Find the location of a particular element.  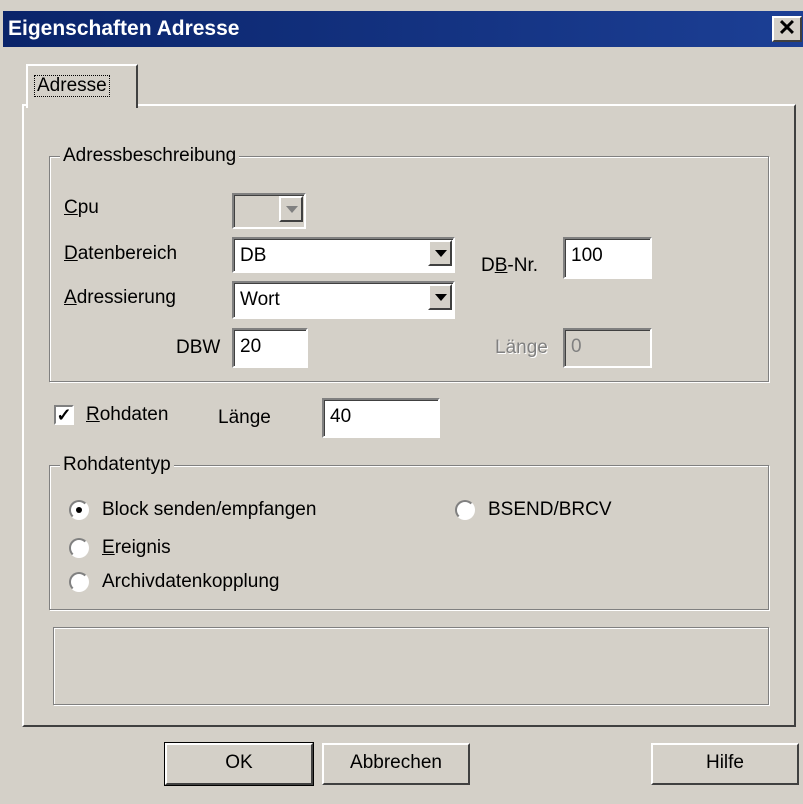

raw-length-input: 40 is located at coordinates (381, 418).